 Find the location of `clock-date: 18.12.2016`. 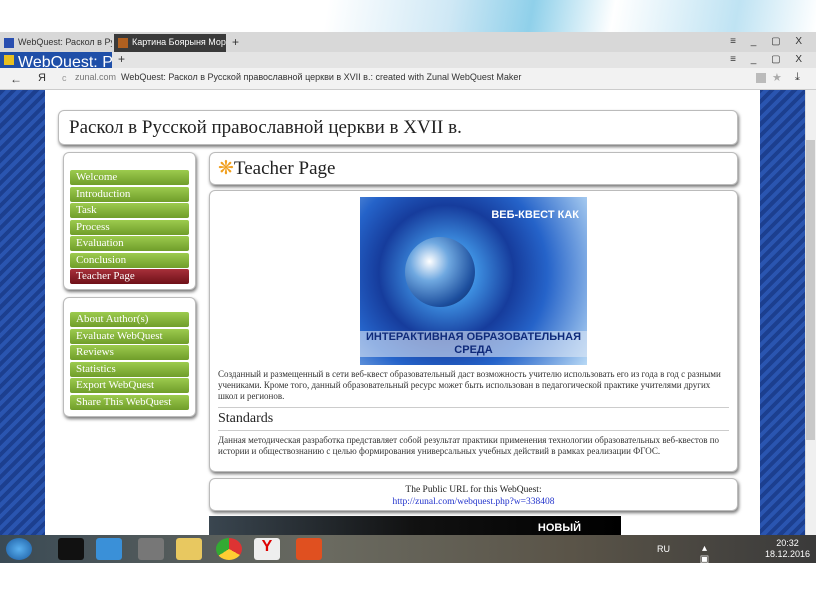

clock-date: 18.12.2016 is located at coordinates (787, 554).